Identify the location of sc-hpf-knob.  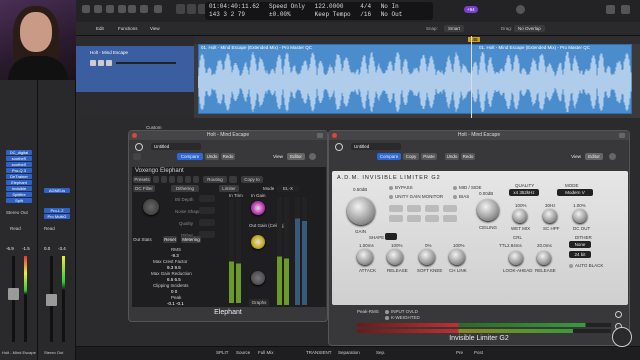
(550, 216).